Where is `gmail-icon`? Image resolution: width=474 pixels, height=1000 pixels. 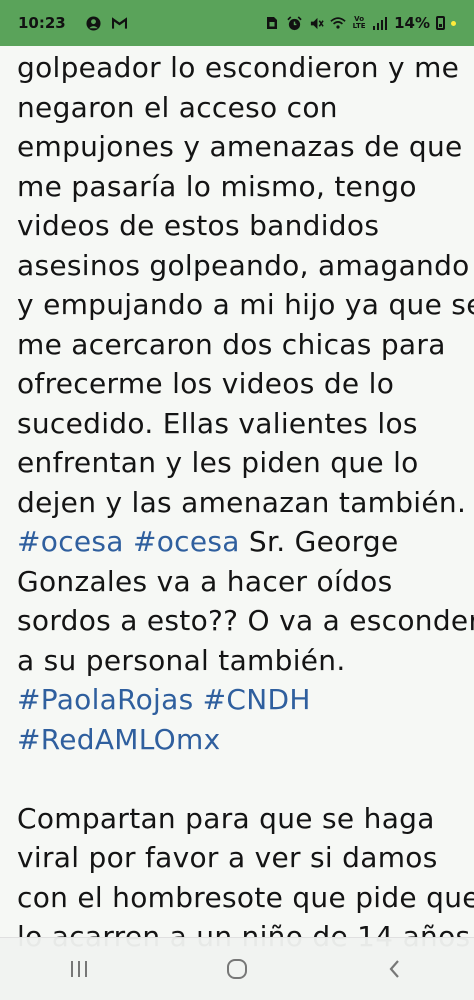
gmail-icon is located at coordinates (120, 23).